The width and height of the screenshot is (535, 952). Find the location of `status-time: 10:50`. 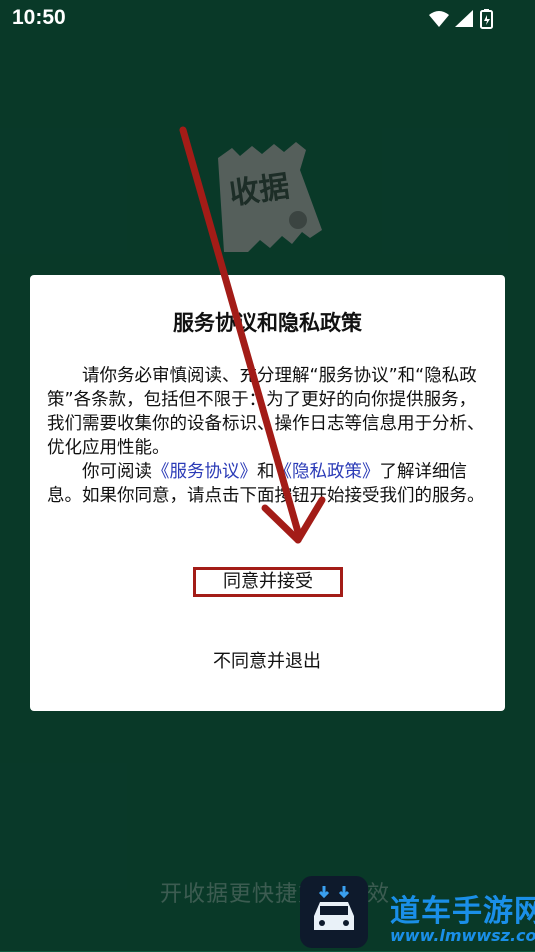

status-time: 10:50 is located at coordinates (39, 17).